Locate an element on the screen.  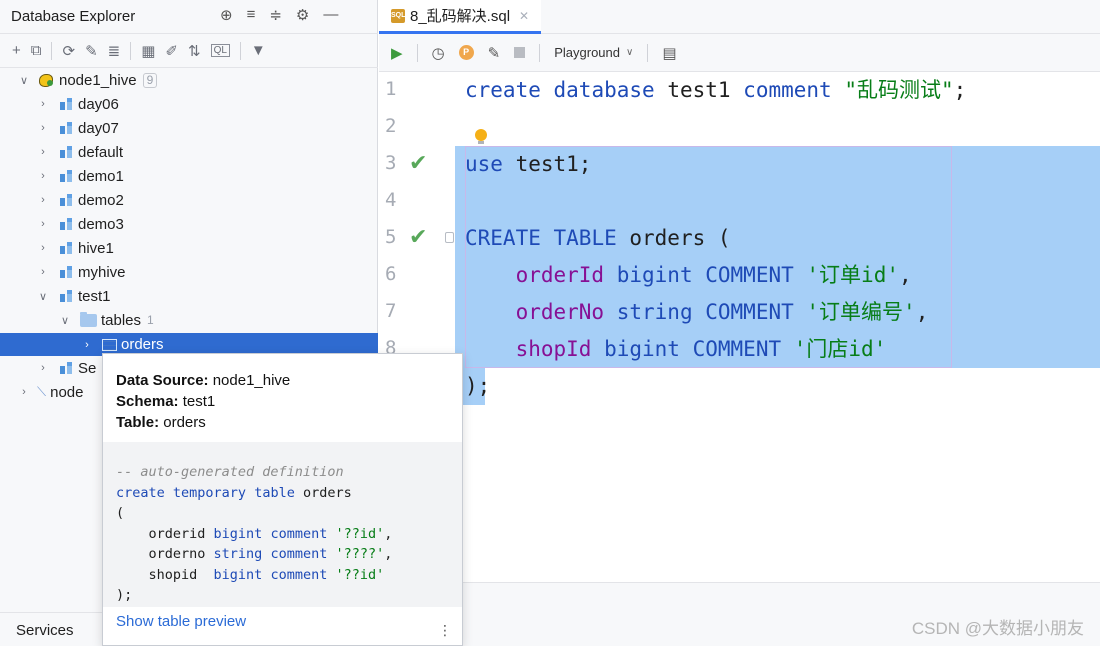
code-token: bigint is located at coordinates (661, 275).